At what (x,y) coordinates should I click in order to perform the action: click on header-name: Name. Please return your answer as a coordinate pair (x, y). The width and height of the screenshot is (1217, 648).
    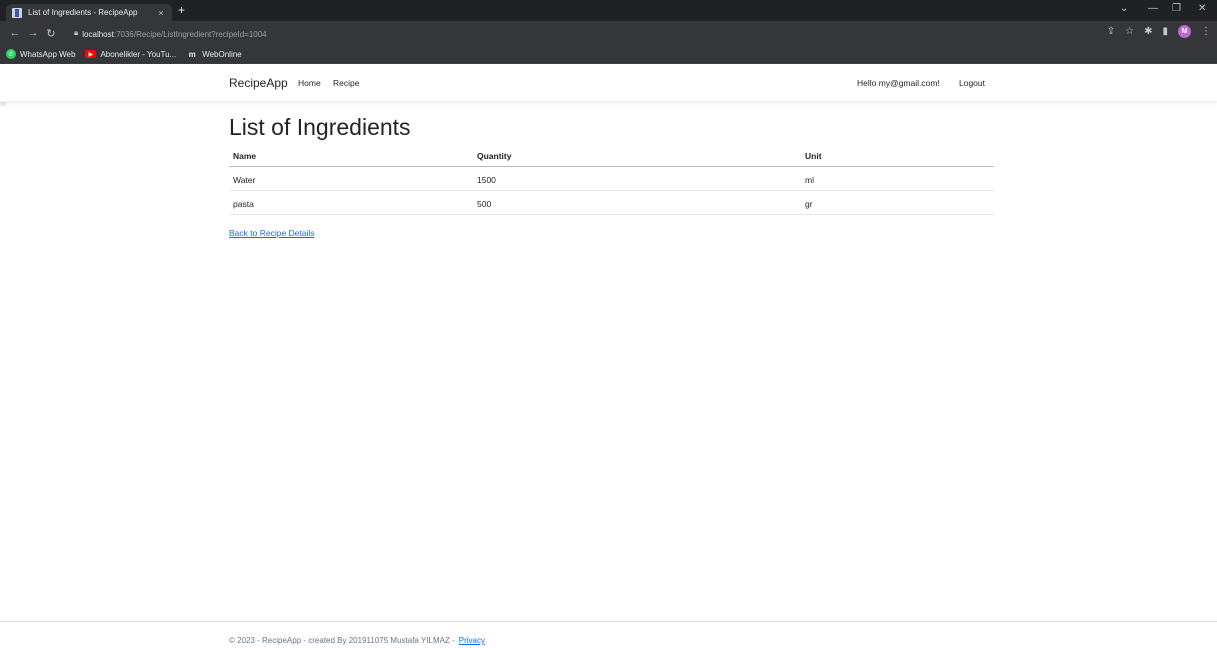
    Looking at the image, I should click on (245, 156).